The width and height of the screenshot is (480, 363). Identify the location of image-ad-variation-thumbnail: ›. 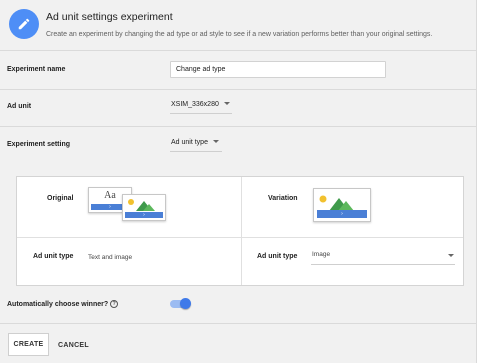
(342, 205).